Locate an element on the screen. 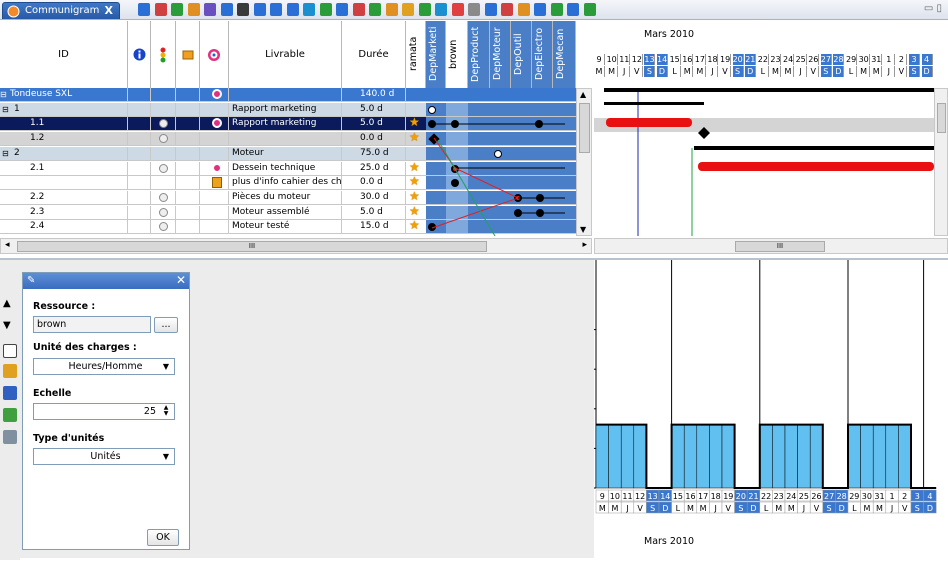  table-row: 2.2 Pièces du moteur 30.0 d ★ is located at coordinates (288, 197).